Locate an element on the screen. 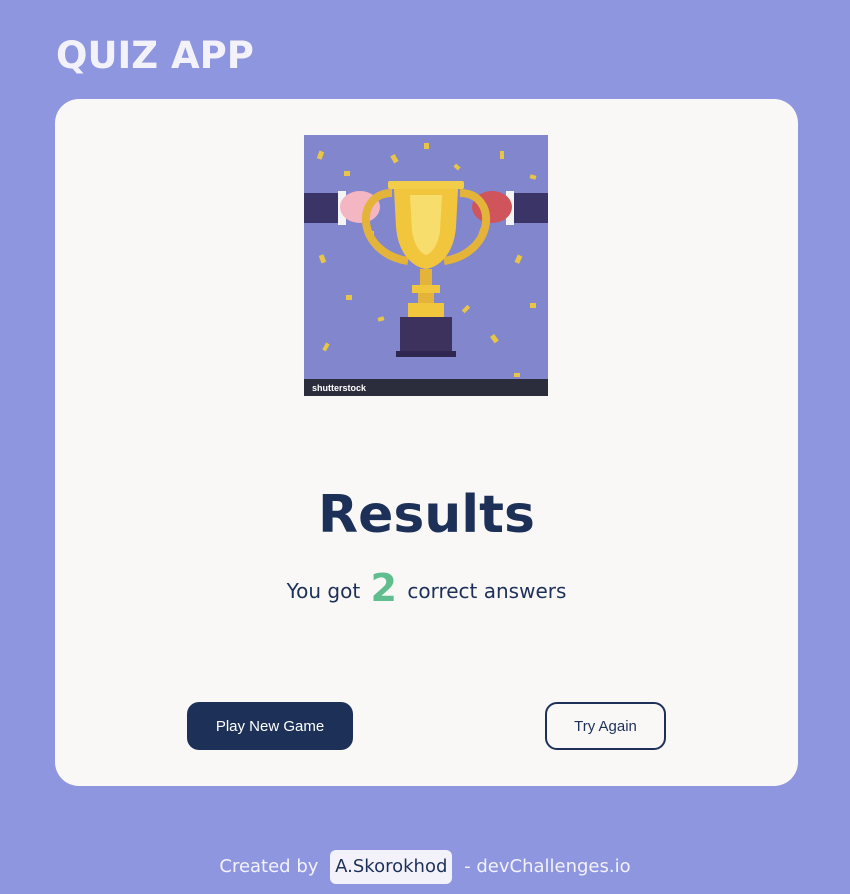 The height and width of the screenshot is (894, 850). score-suffix: correct answers is located at coordinates (487, 591).